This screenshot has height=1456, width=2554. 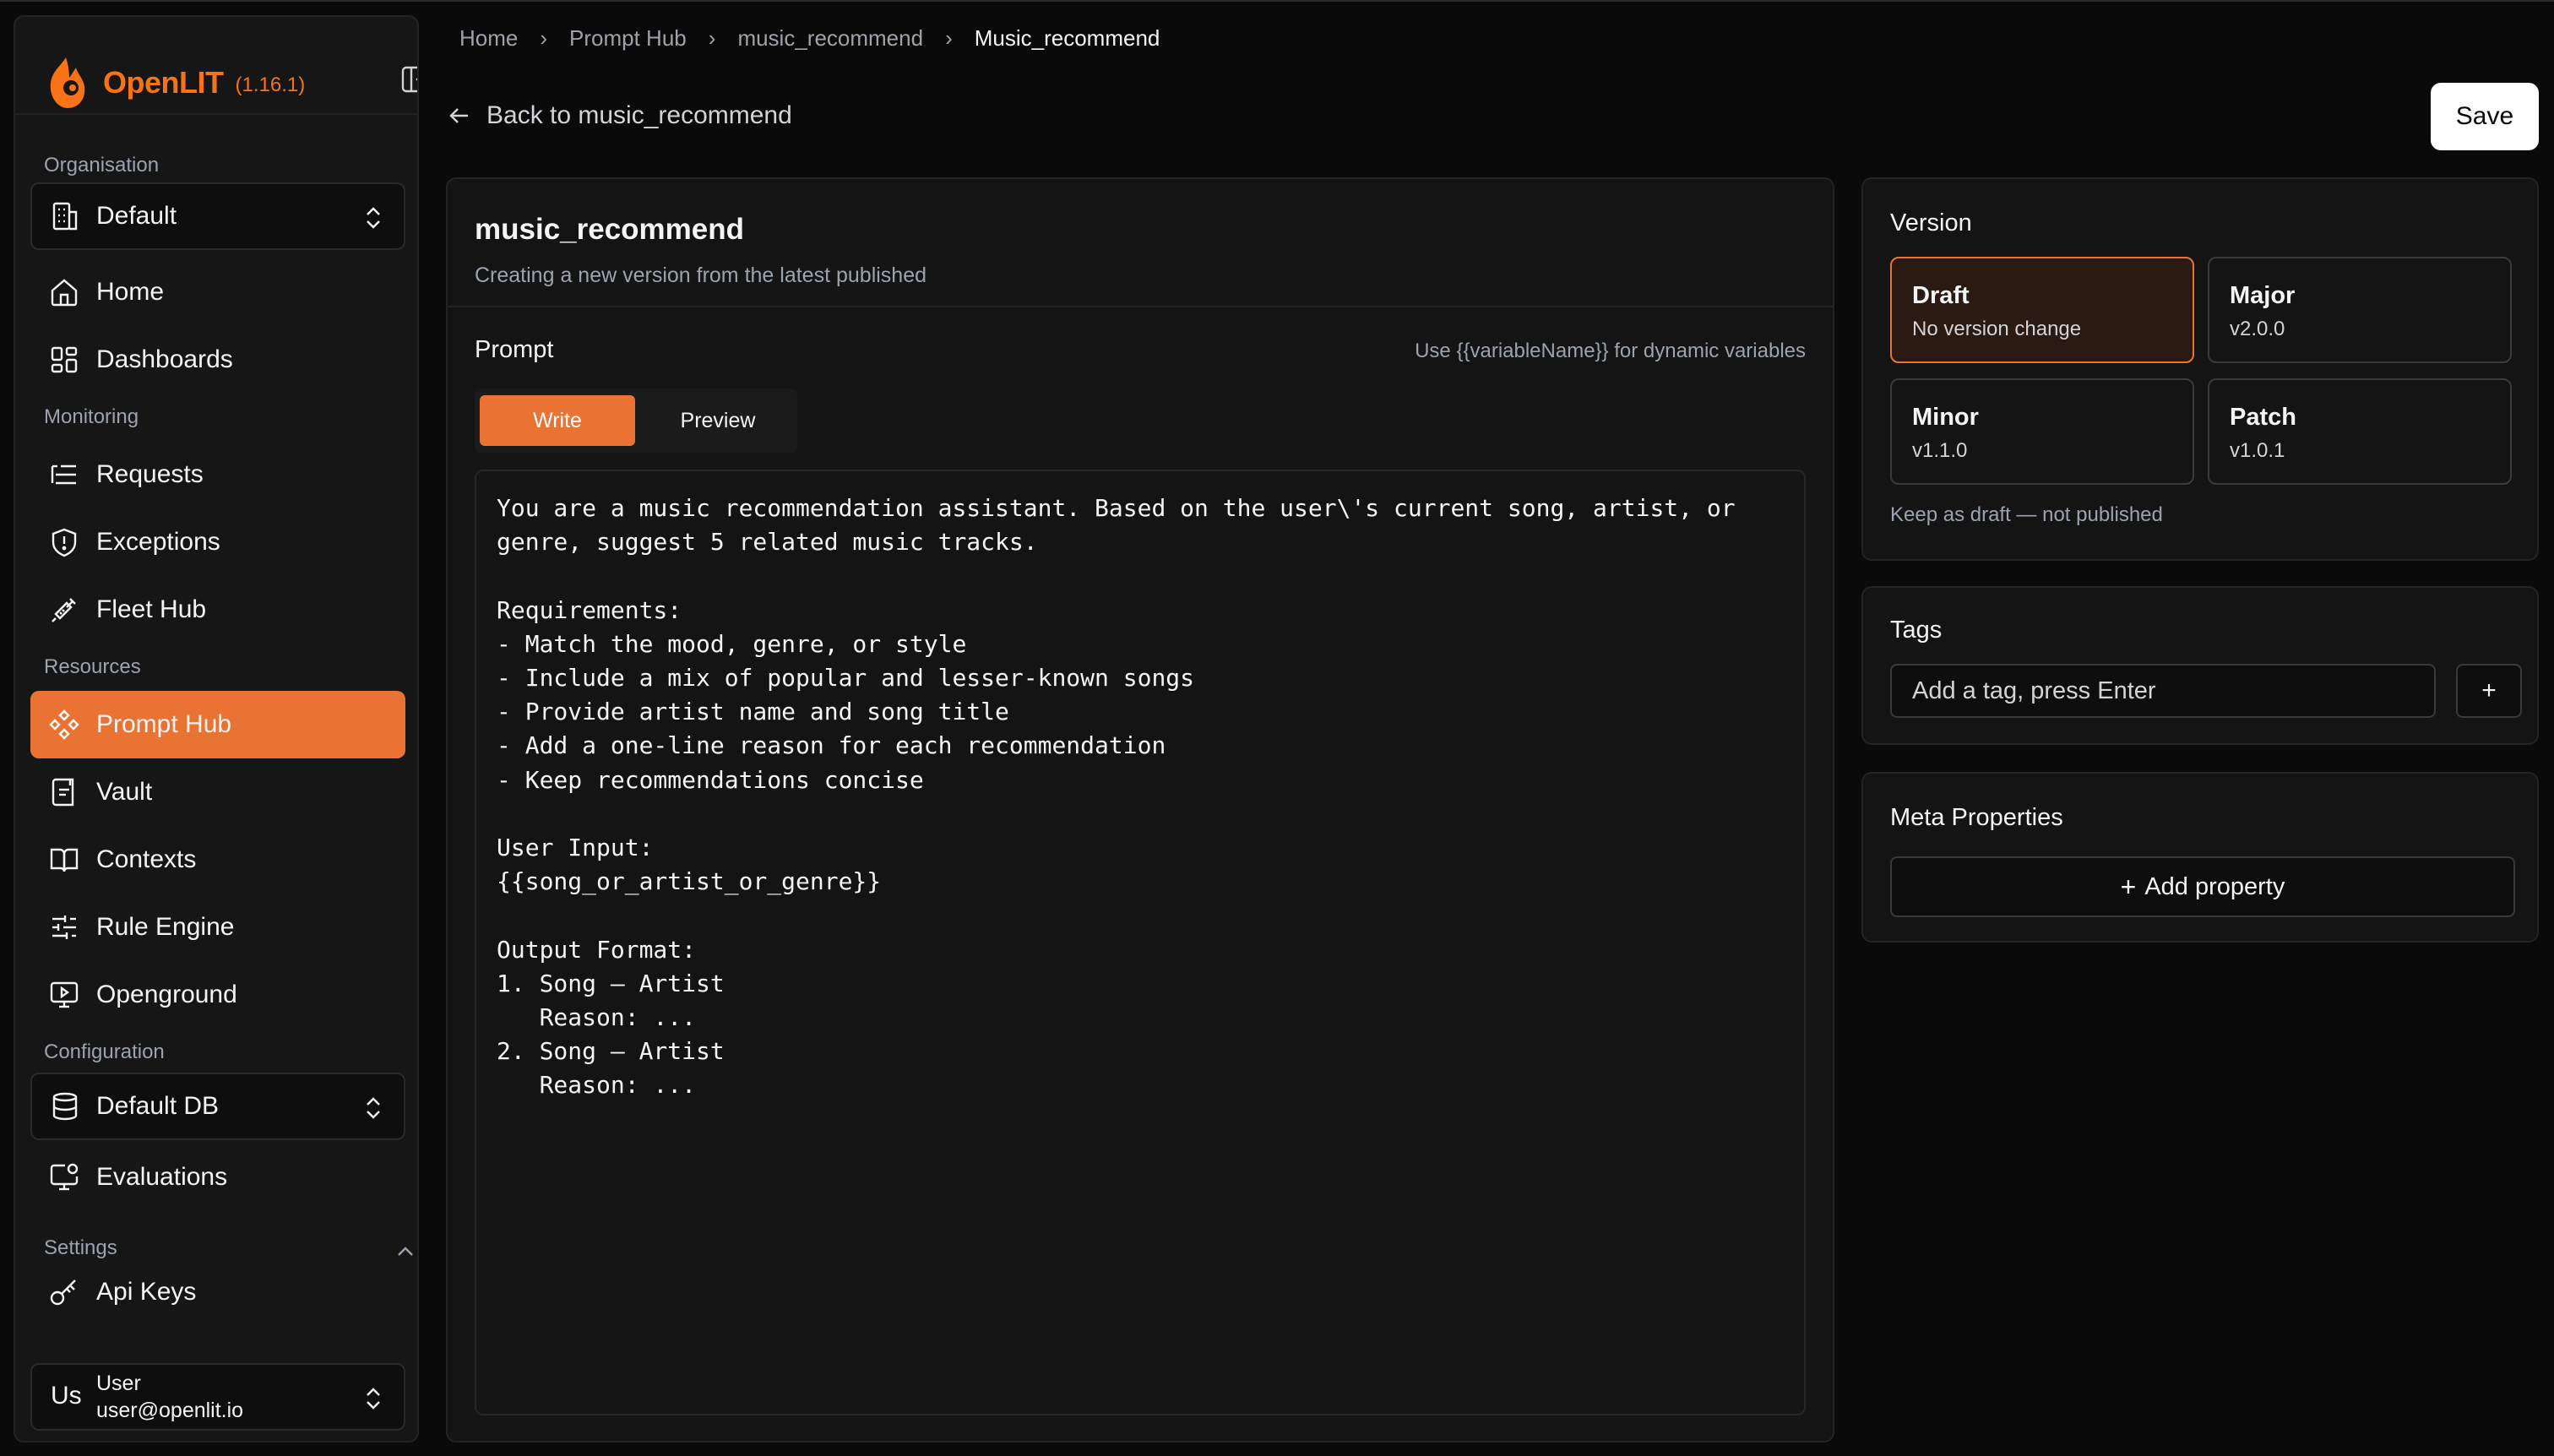 I want to click on version-option-title: Major, so click(x=2263, y=295).